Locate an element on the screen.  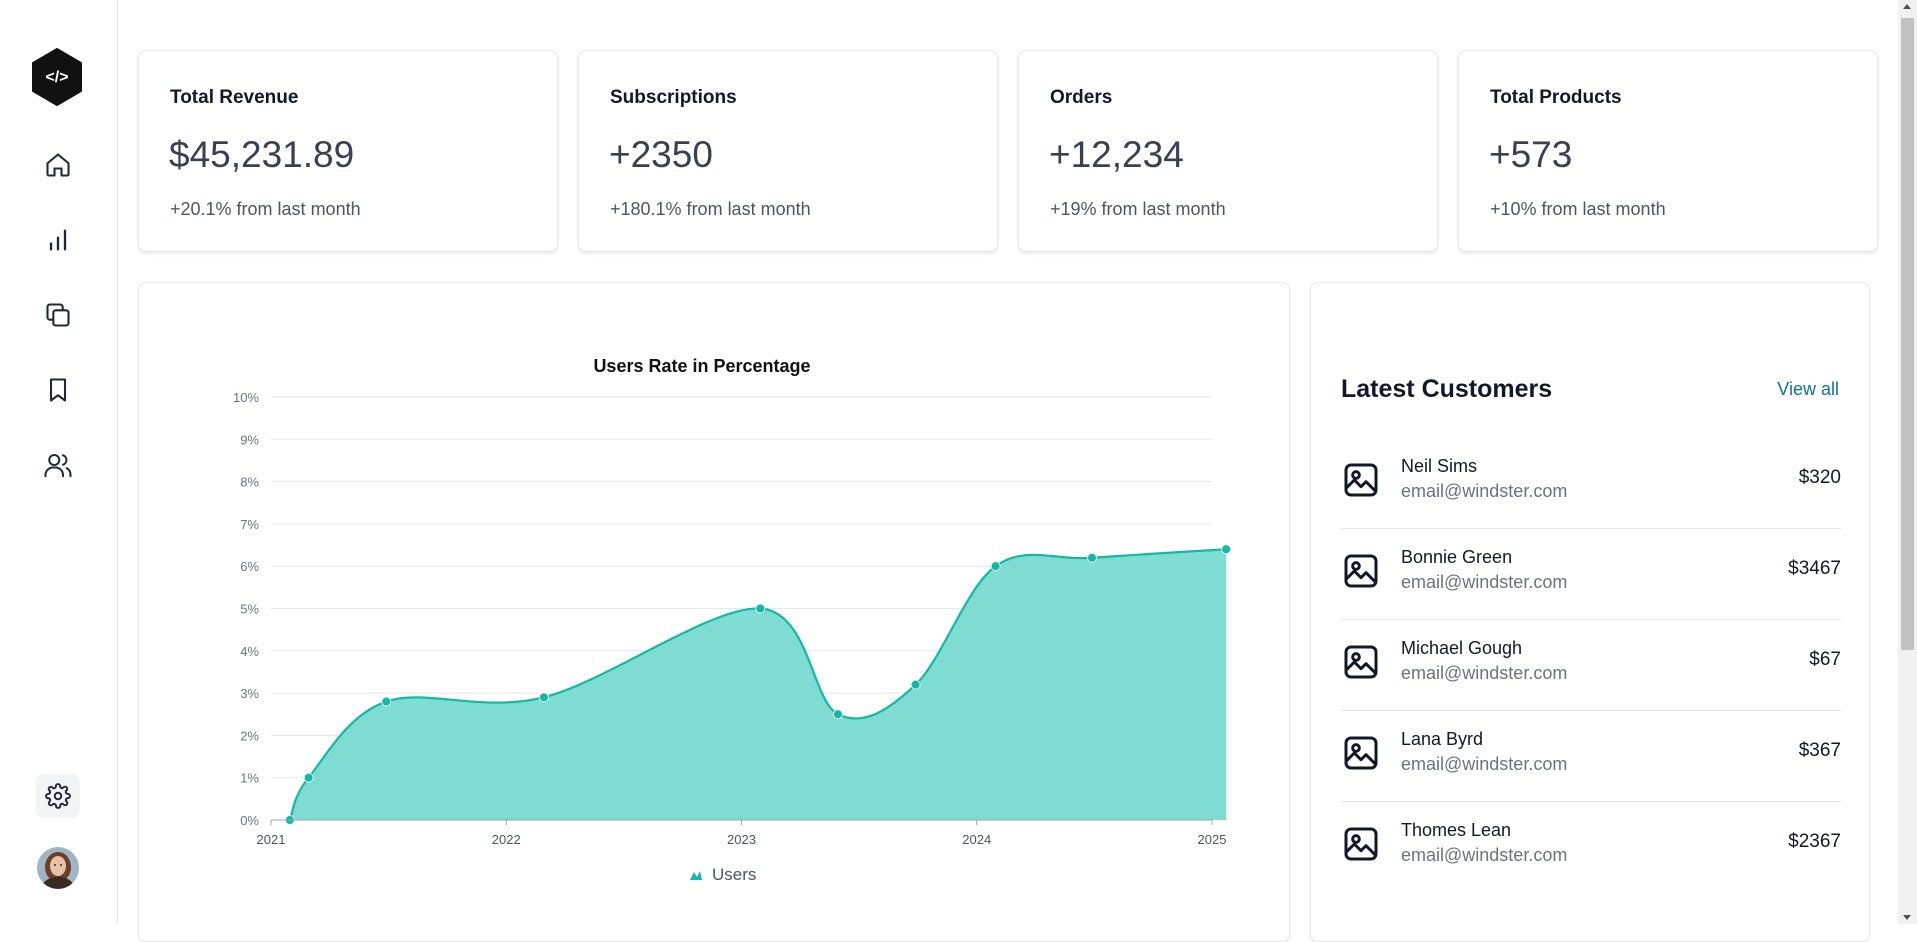
stat-value: +573 is located at coordinates (1531, 154).